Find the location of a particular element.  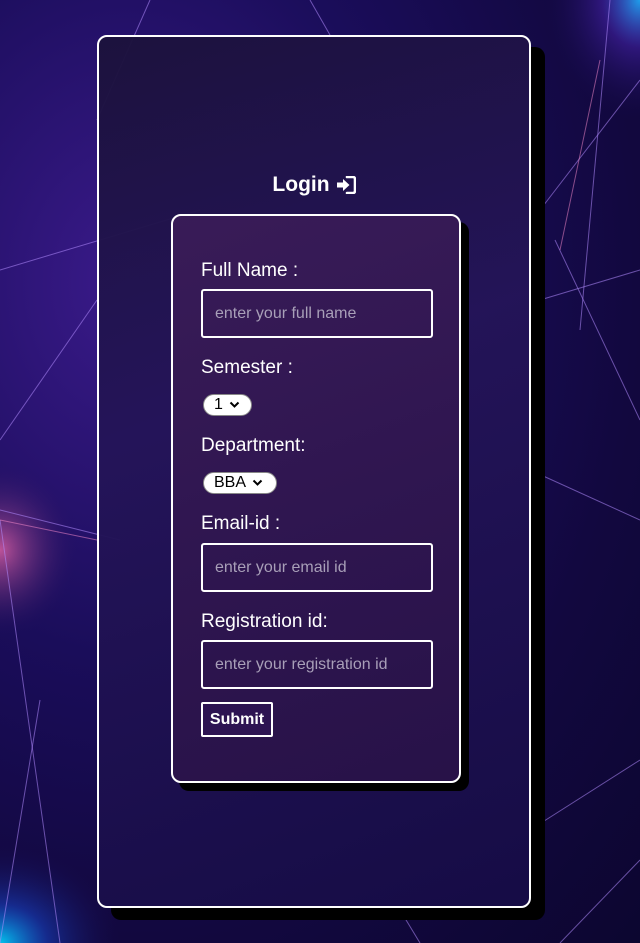

submit-button: Submit is located at coordinates (237, 719).